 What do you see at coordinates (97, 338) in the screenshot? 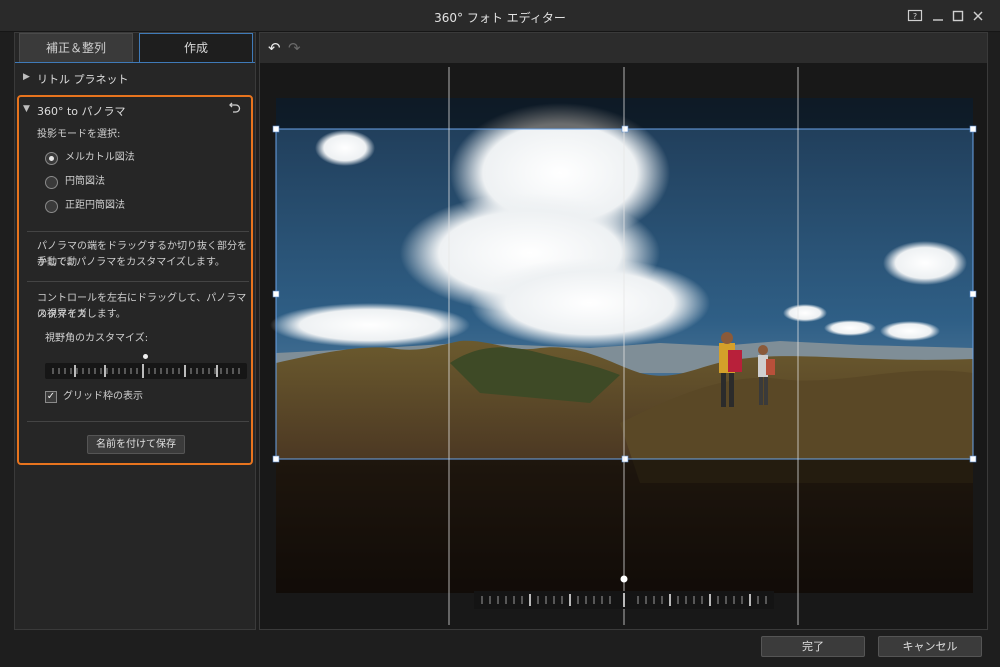
I see `fov-label: 視野角のカスタマイズ:` at bounding box center [97, 338].